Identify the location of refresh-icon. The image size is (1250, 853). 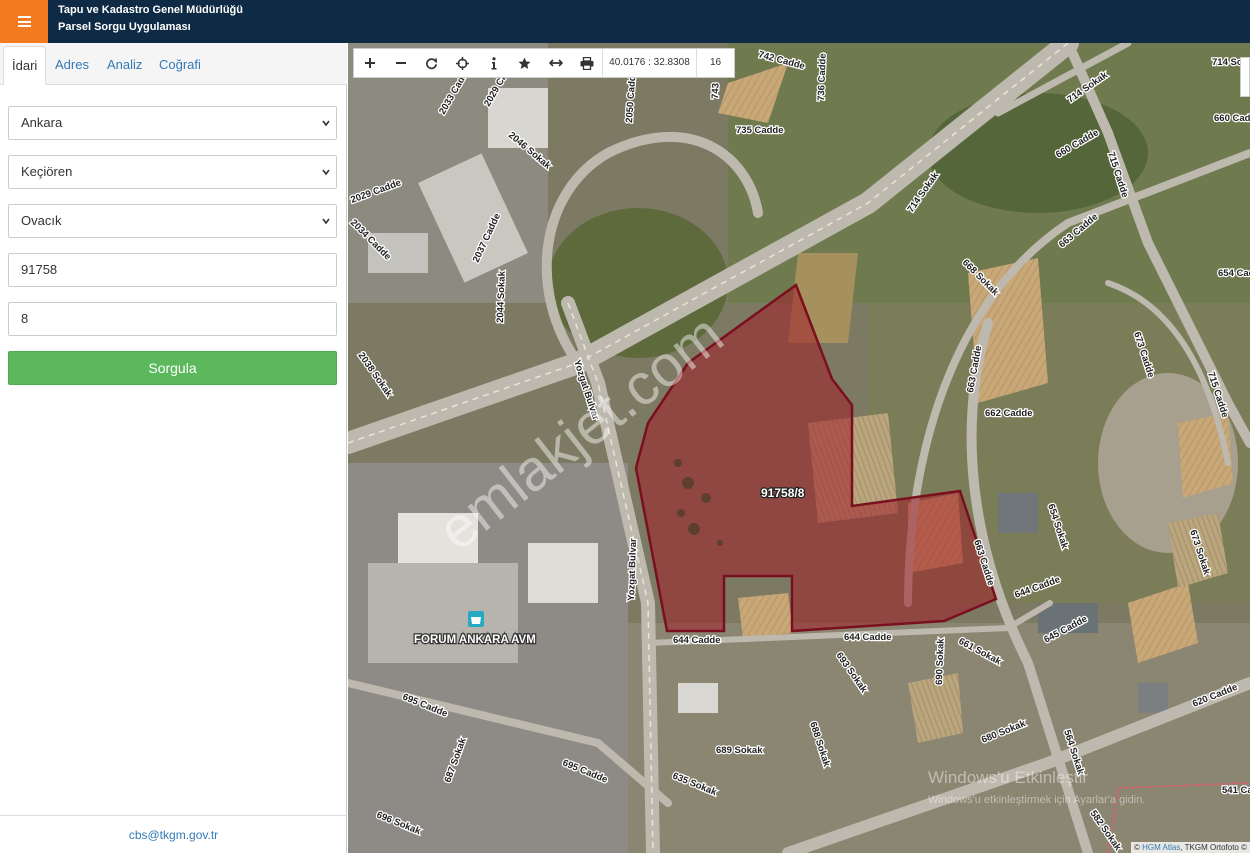
(431, 63).